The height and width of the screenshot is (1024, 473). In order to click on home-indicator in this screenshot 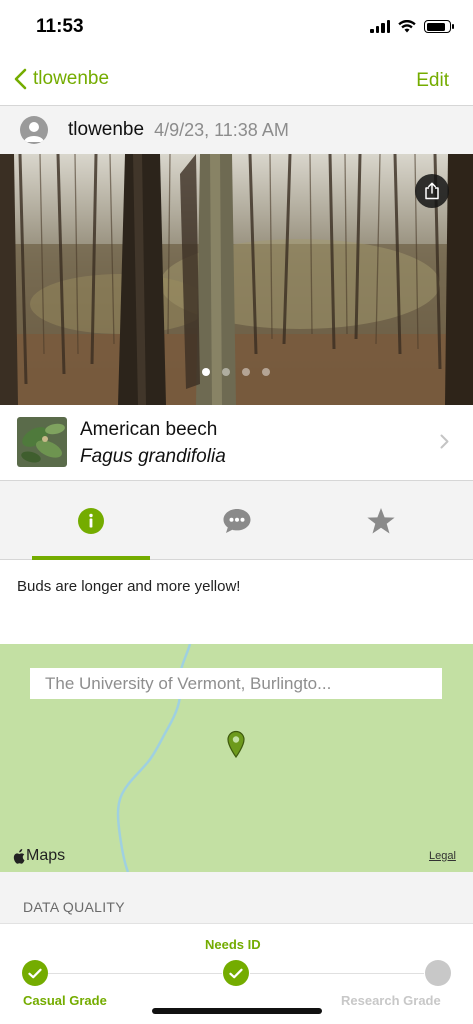, I will do `click(237, 1011)`.